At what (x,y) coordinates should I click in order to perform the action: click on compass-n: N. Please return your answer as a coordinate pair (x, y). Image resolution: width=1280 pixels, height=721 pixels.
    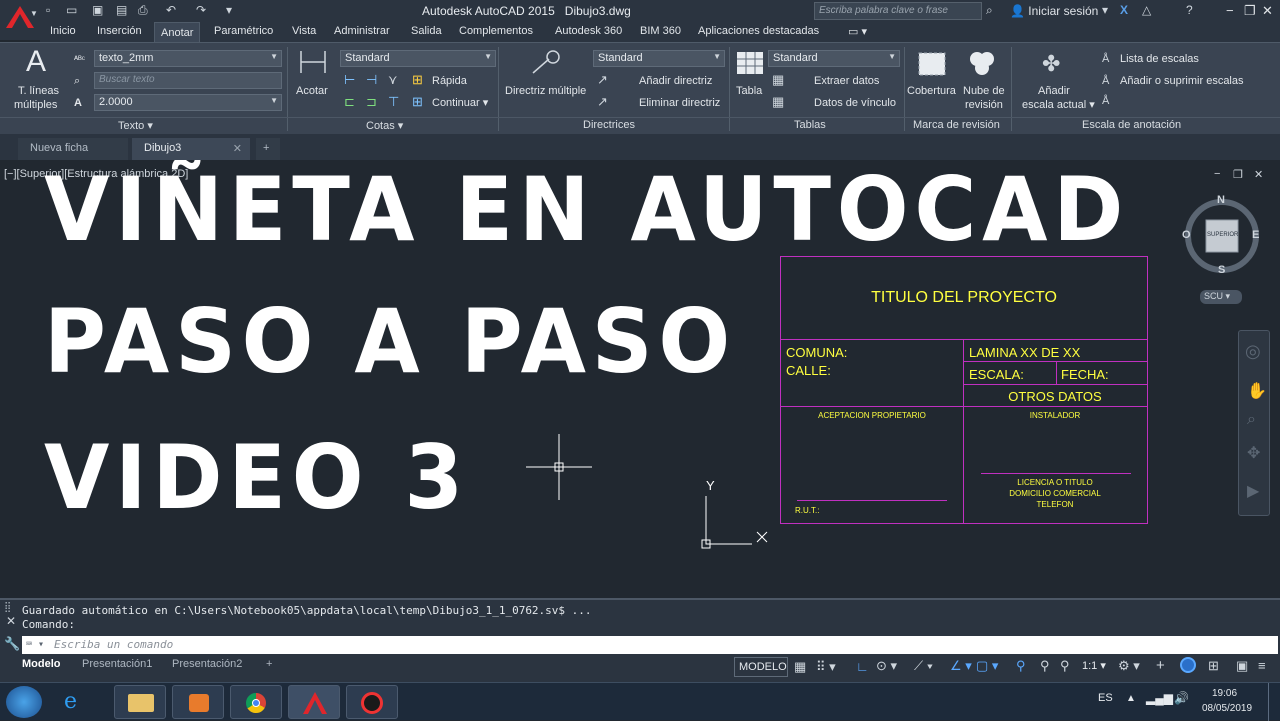
    Looking at the image, I should click on (1221, 200).